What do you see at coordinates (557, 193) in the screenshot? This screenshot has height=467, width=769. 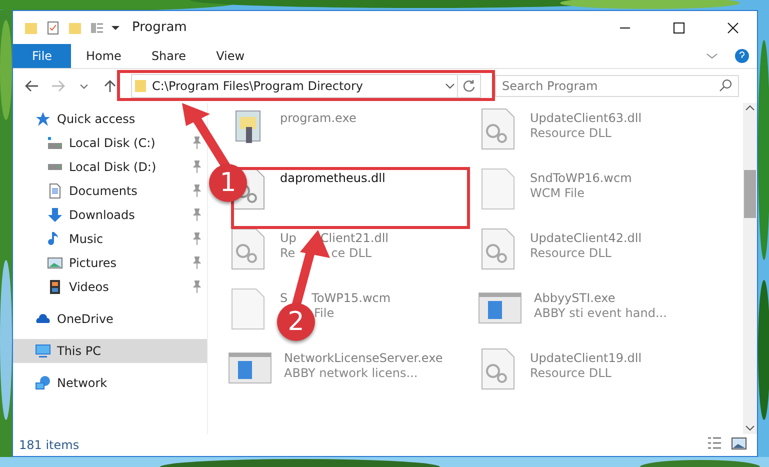 I see `file-type: WCM File` at bounding box center [557, 193].